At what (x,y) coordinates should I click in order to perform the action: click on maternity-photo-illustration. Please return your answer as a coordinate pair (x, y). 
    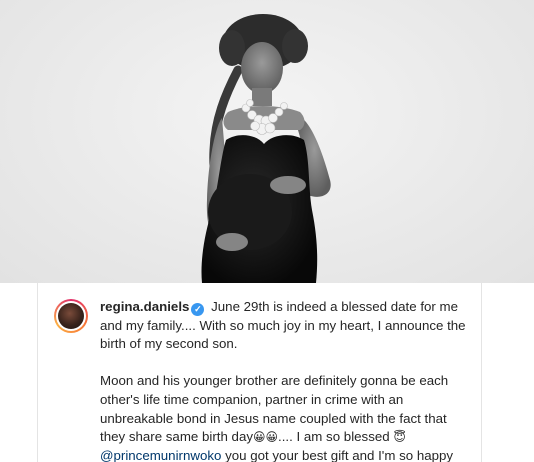
    Looking at the image, I should click on (266, 148).